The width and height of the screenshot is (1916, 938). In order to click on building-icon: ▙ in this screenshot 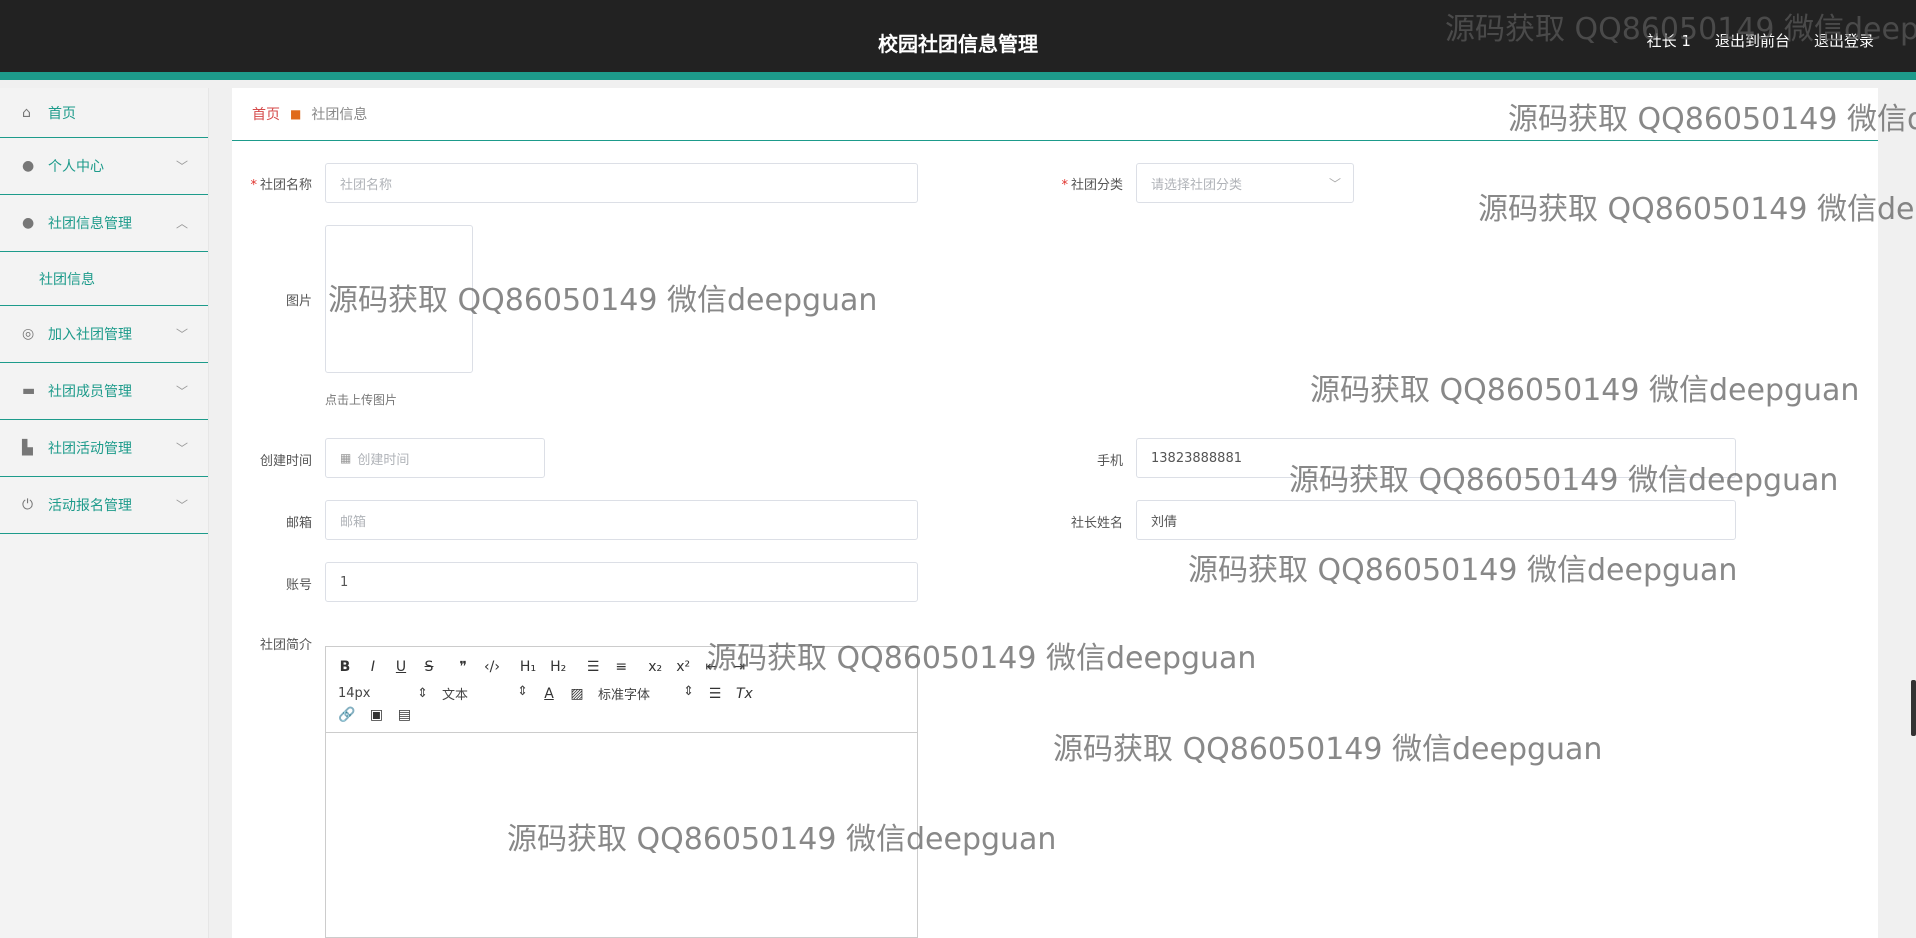, I will do `click(27, 448)`.